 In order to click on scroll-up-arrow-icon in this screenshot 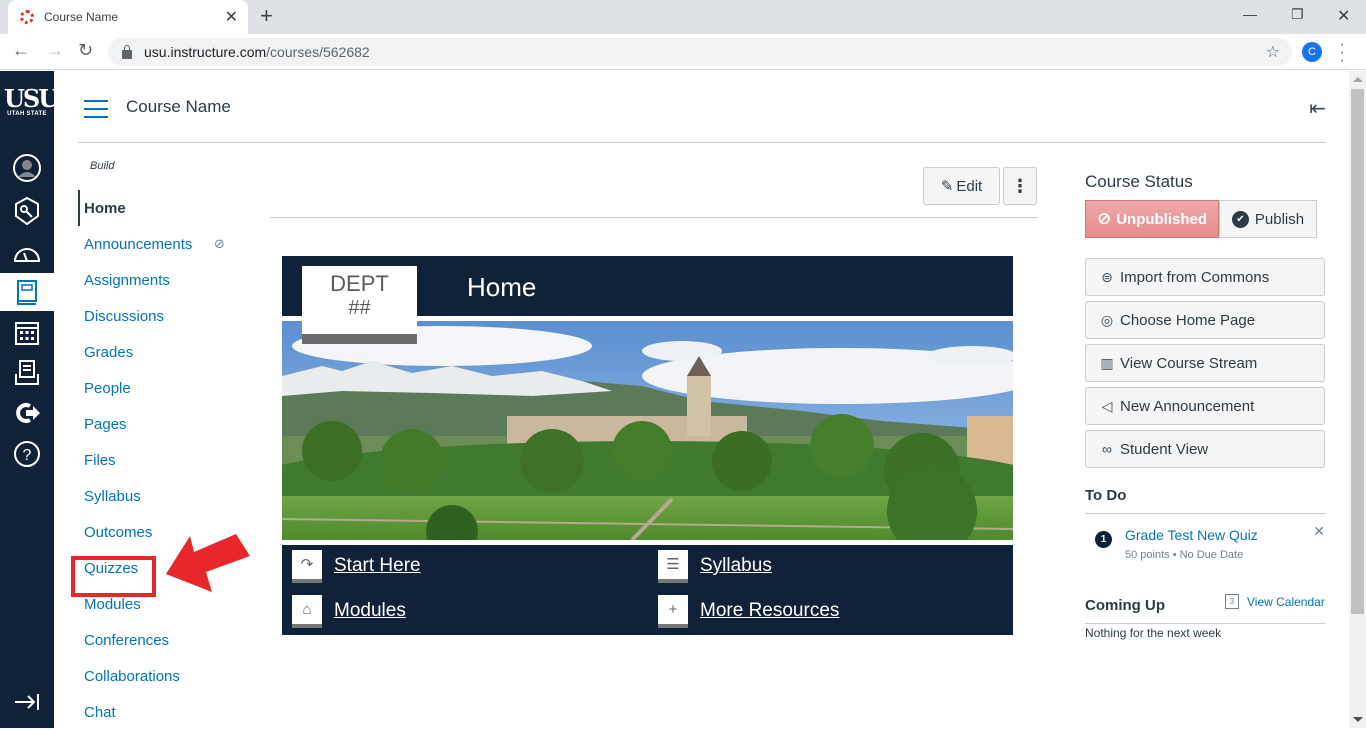, I will do `click(1358, 79)`.